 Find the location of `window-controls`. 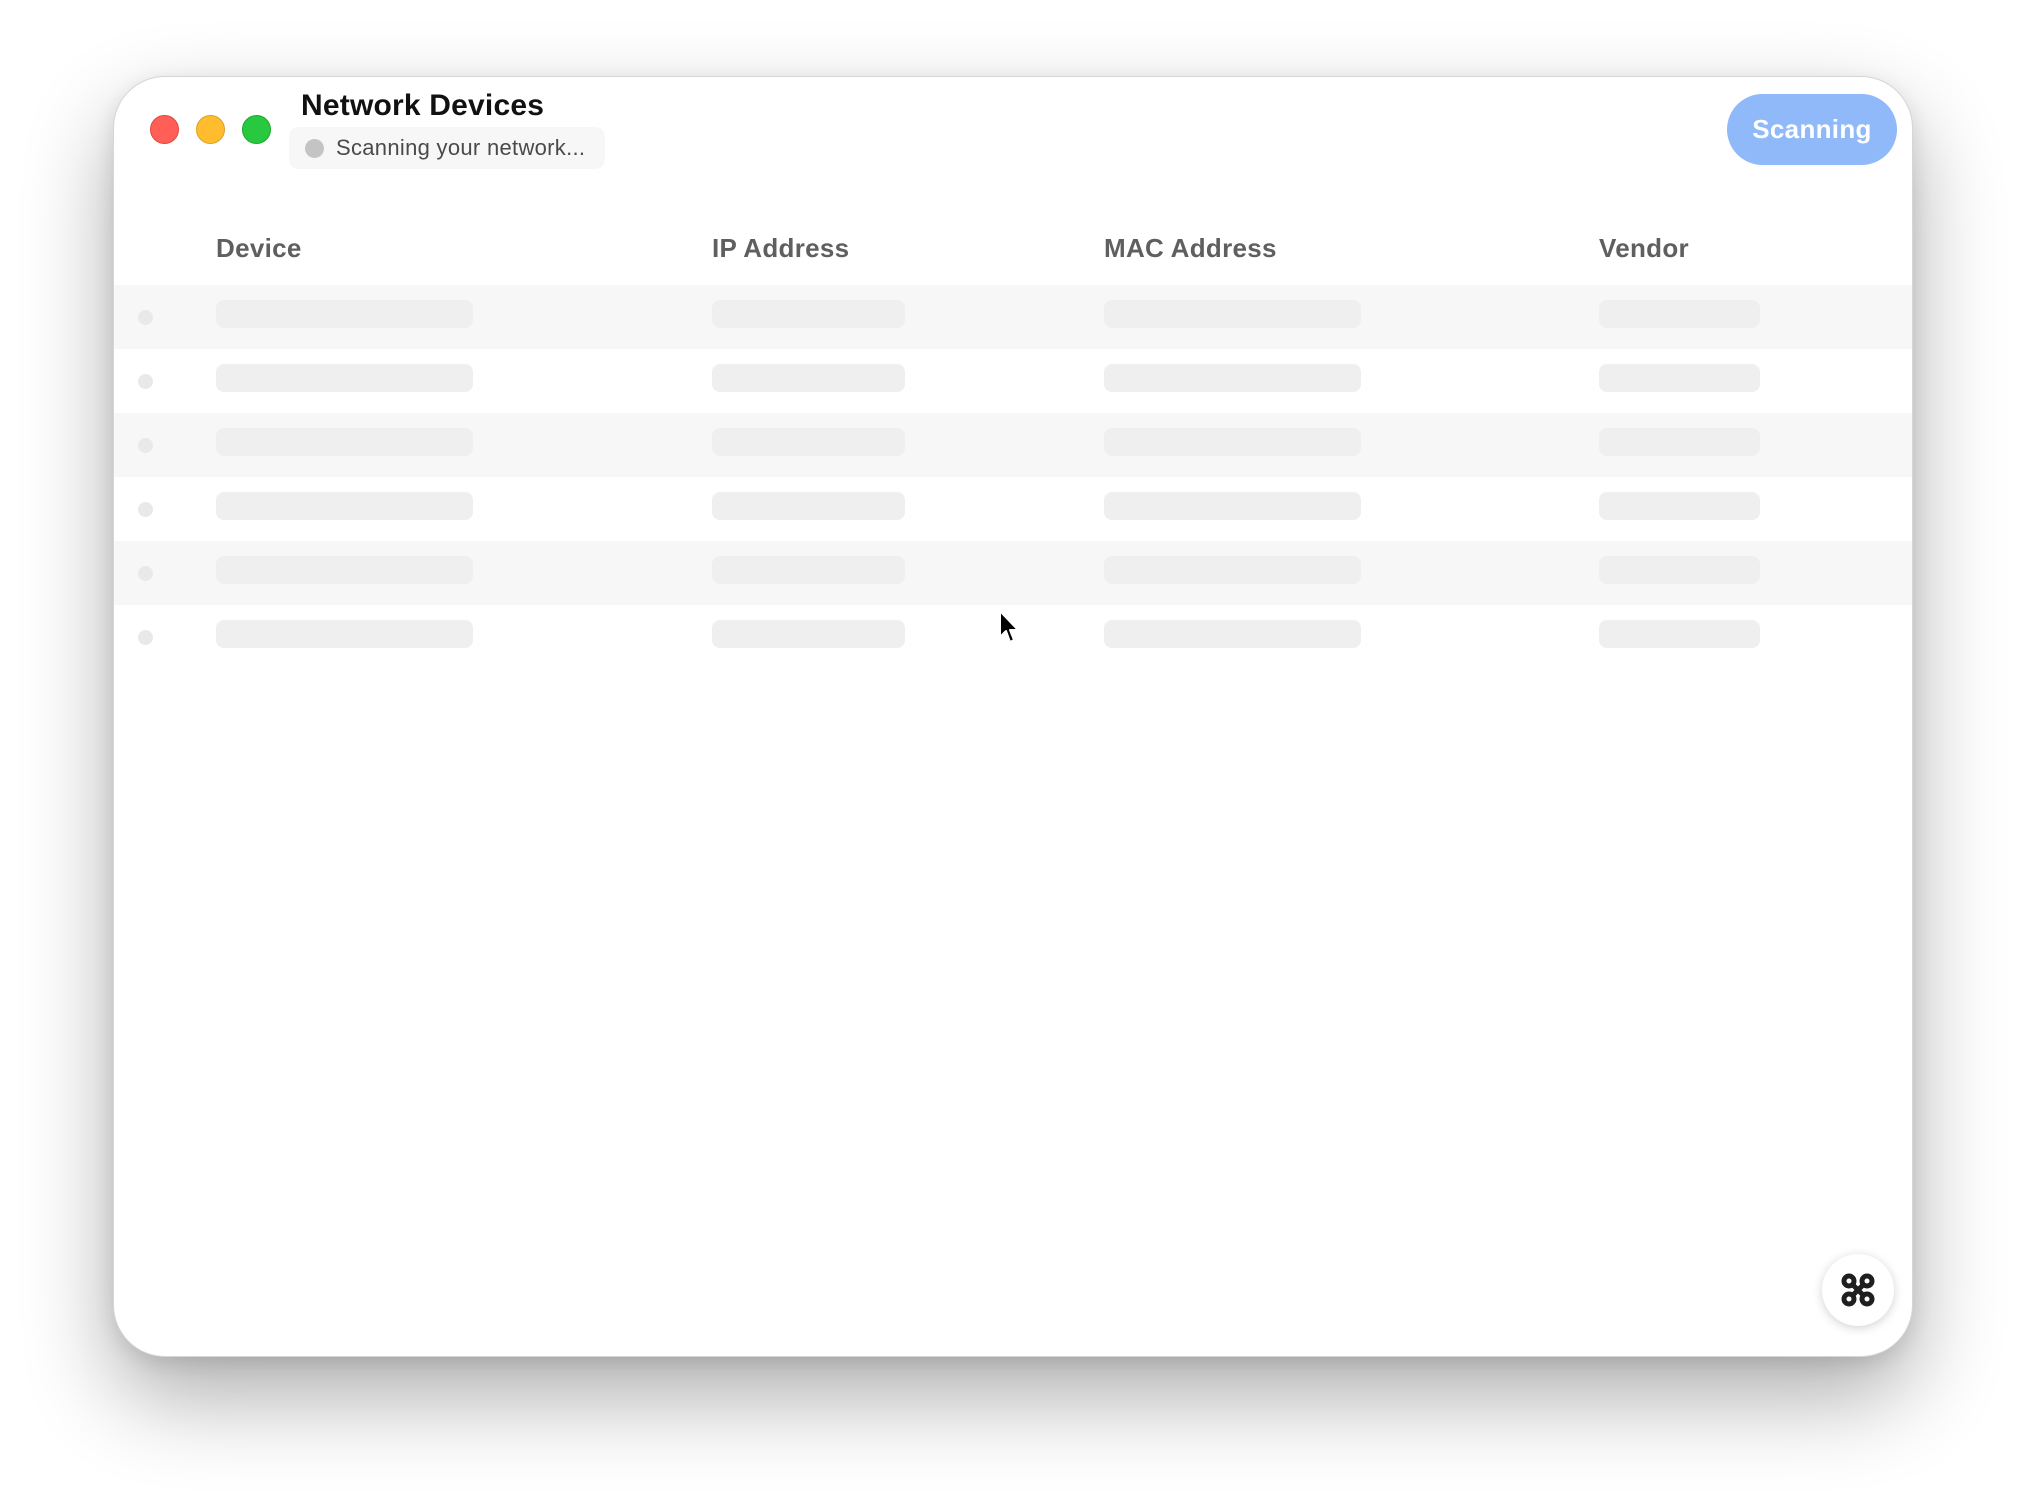

window-controls is located at coordinates (210, 129).